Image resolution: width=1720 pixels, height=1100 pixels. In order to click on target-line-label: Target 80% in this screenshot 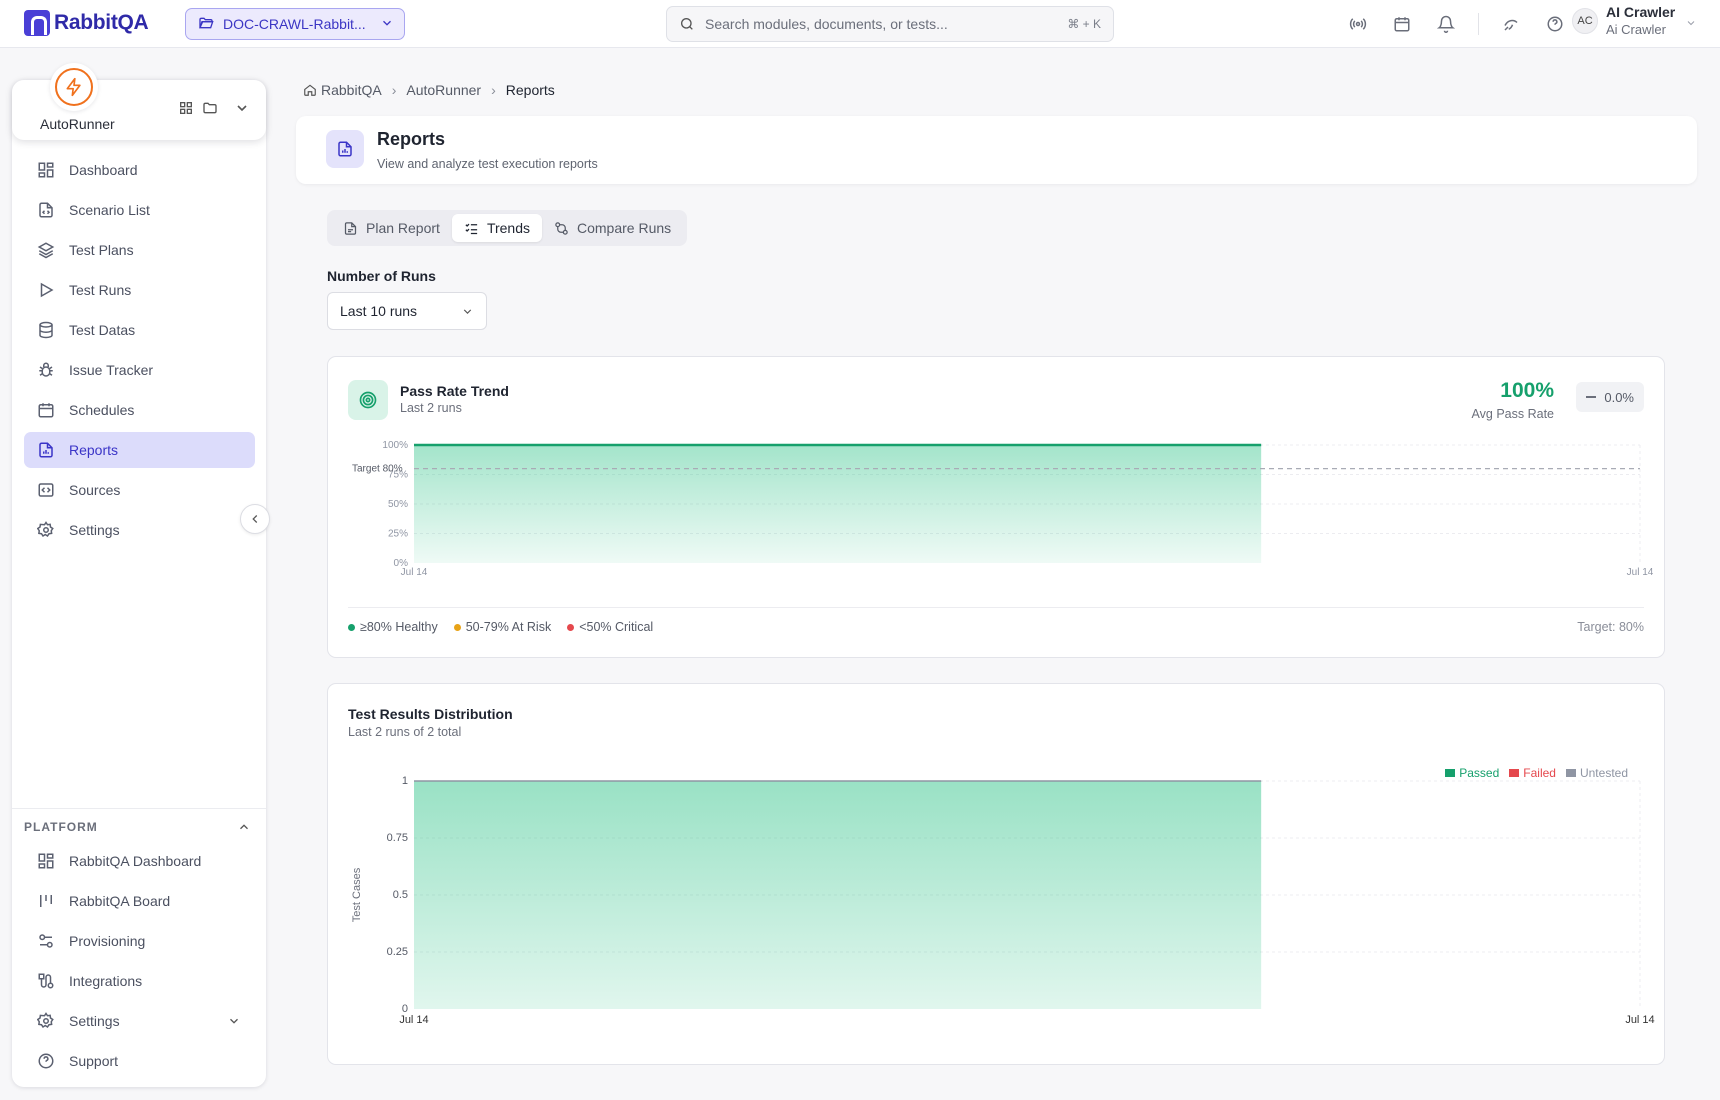, I will do `click(377, 469)`.